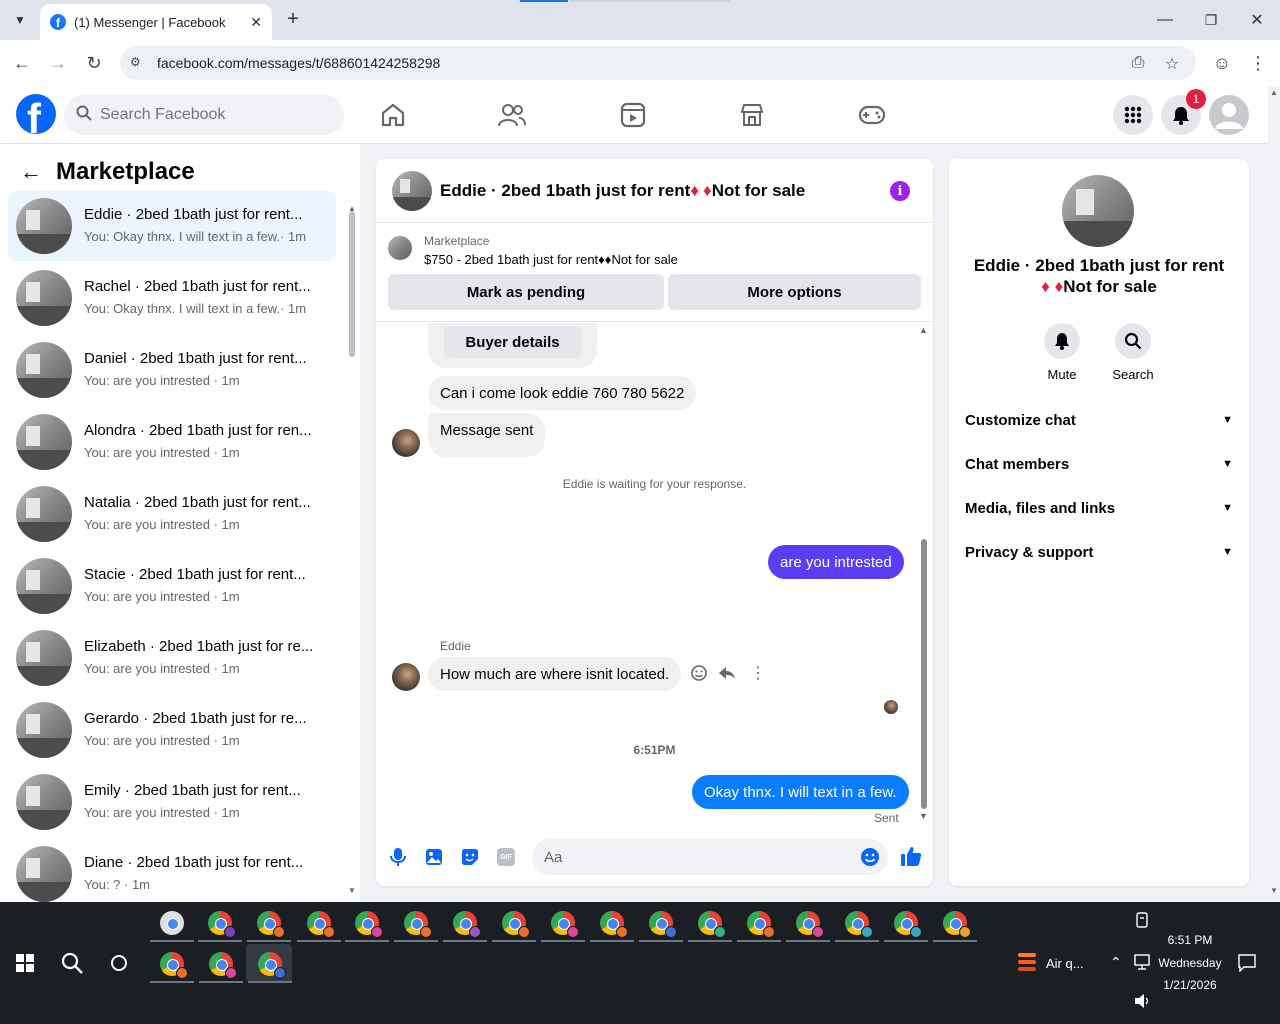 Image resolution: width=1280 pixels, height=1024 pixels. I want to click on message-input-box, so click(710, 857).